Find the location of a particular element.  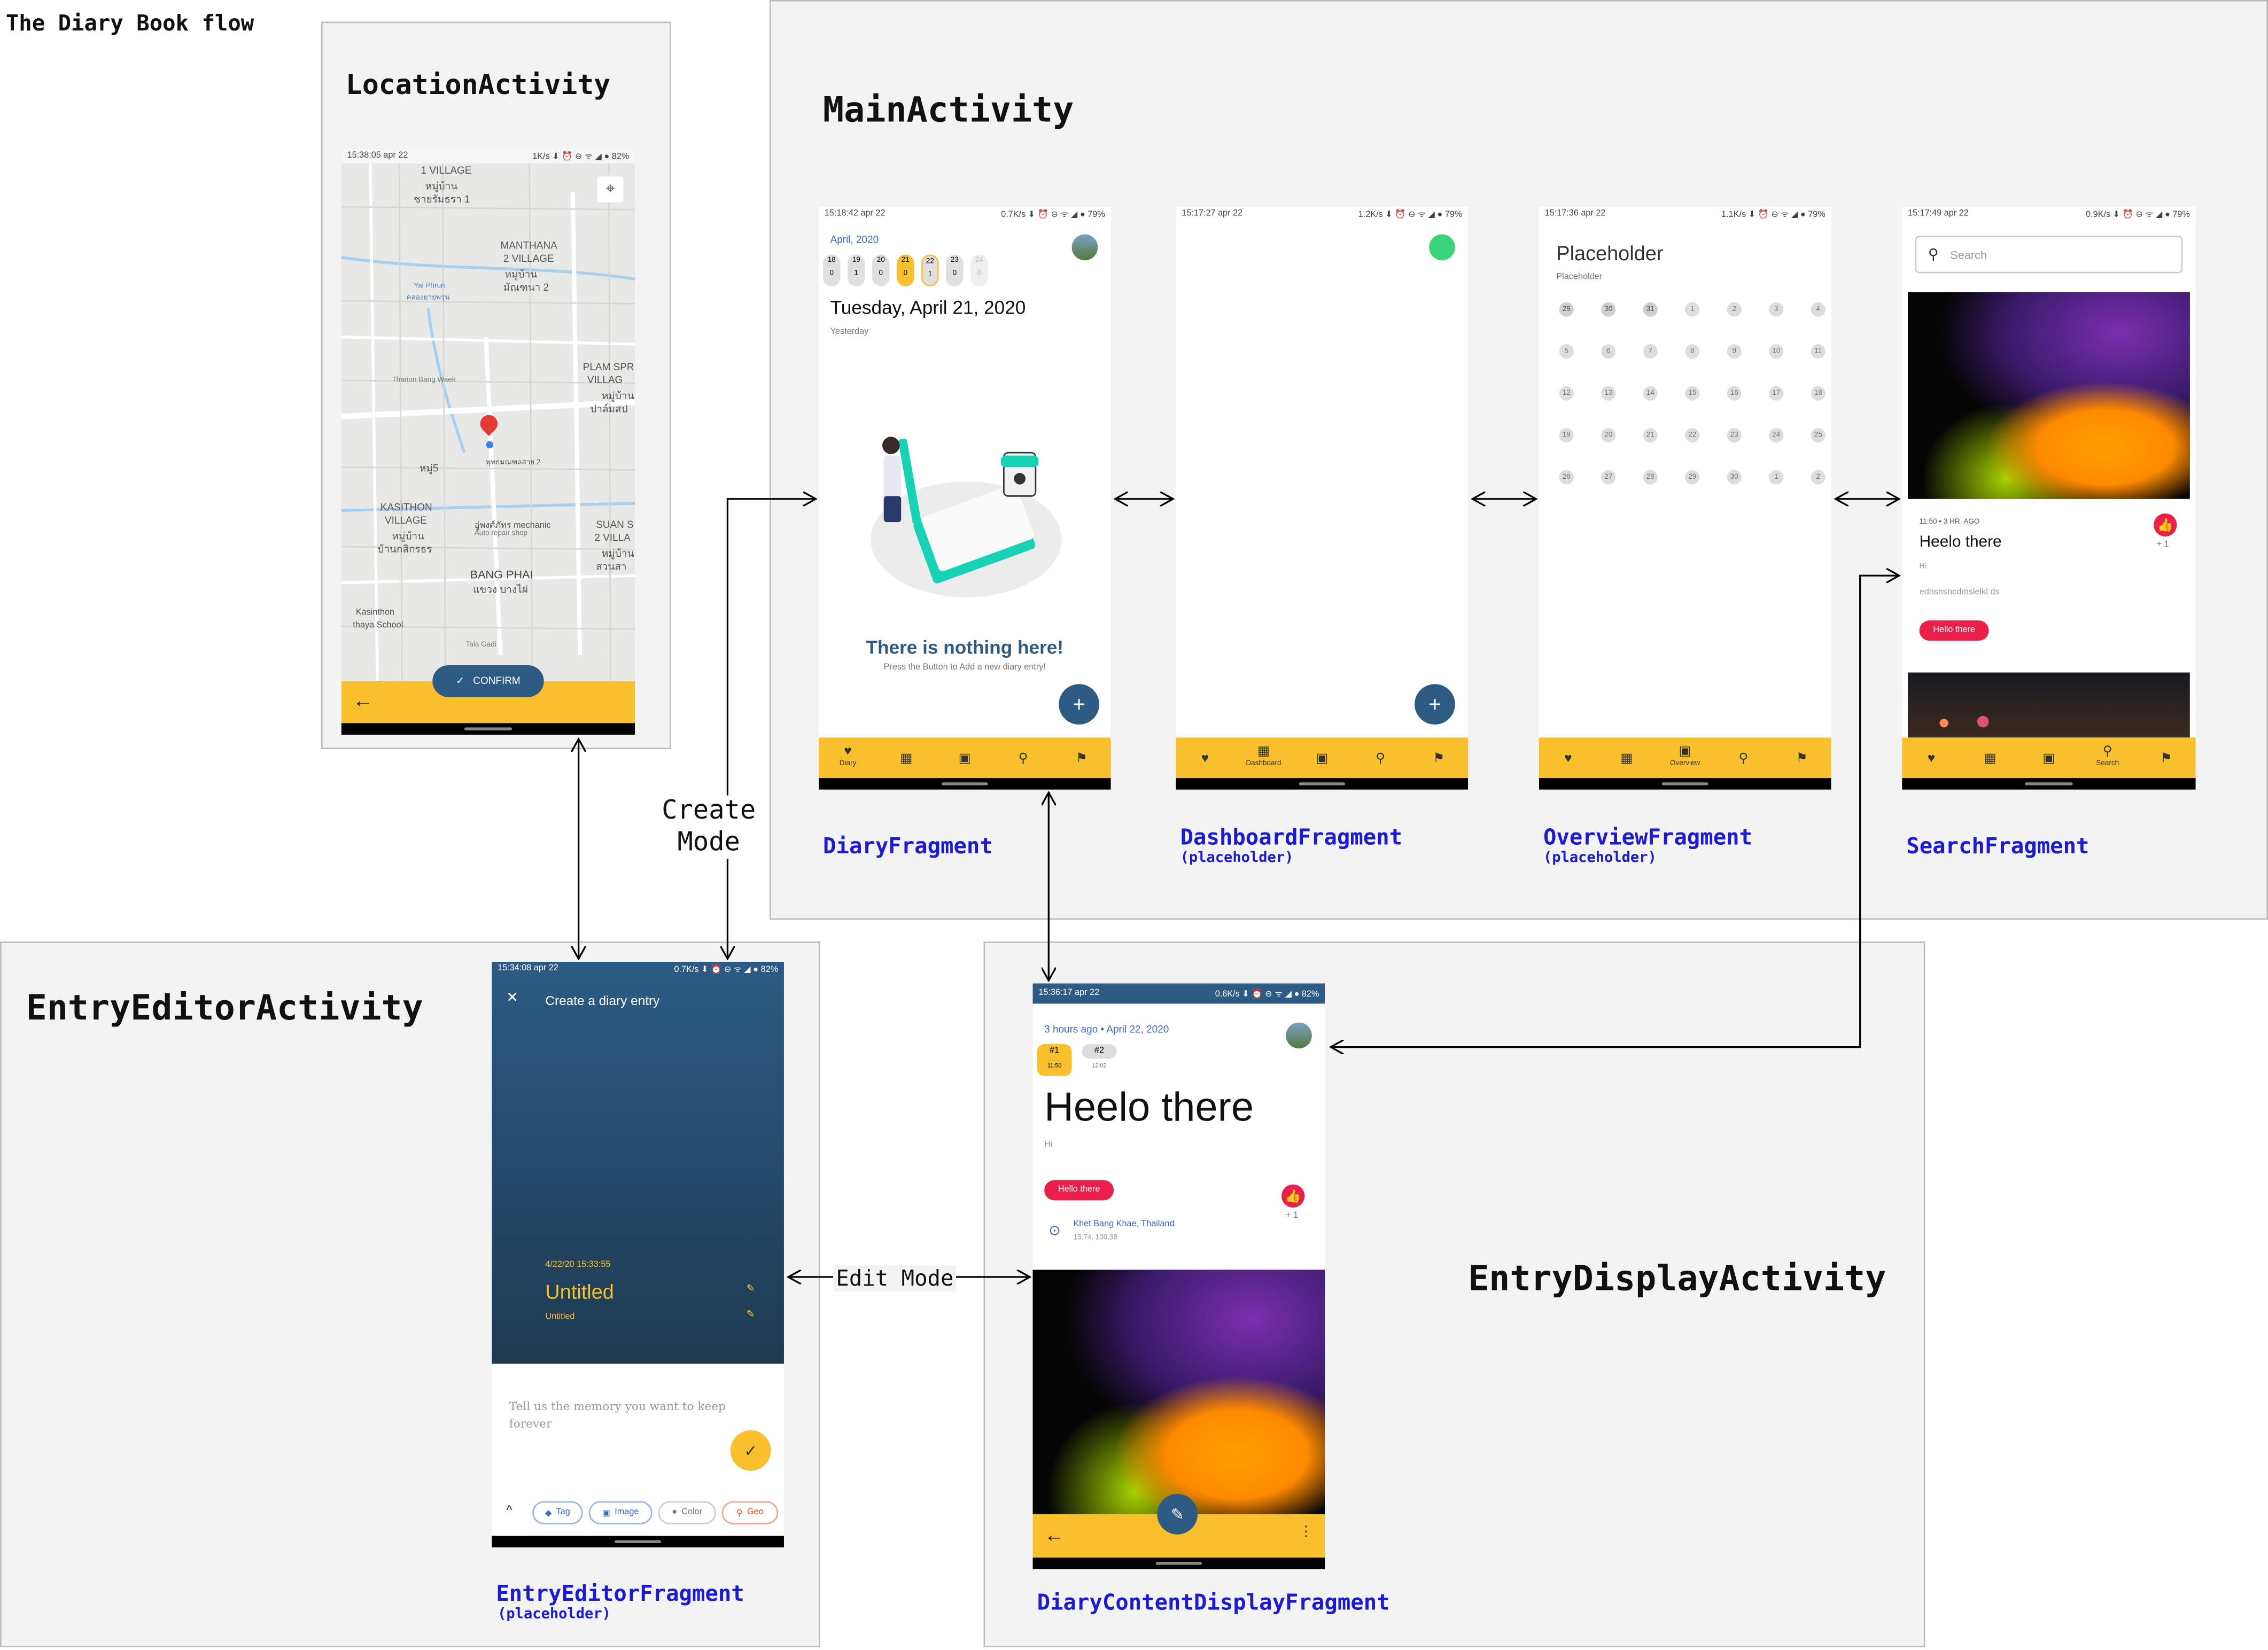

check-icon: ✓ is located at coordinates (460, 681).